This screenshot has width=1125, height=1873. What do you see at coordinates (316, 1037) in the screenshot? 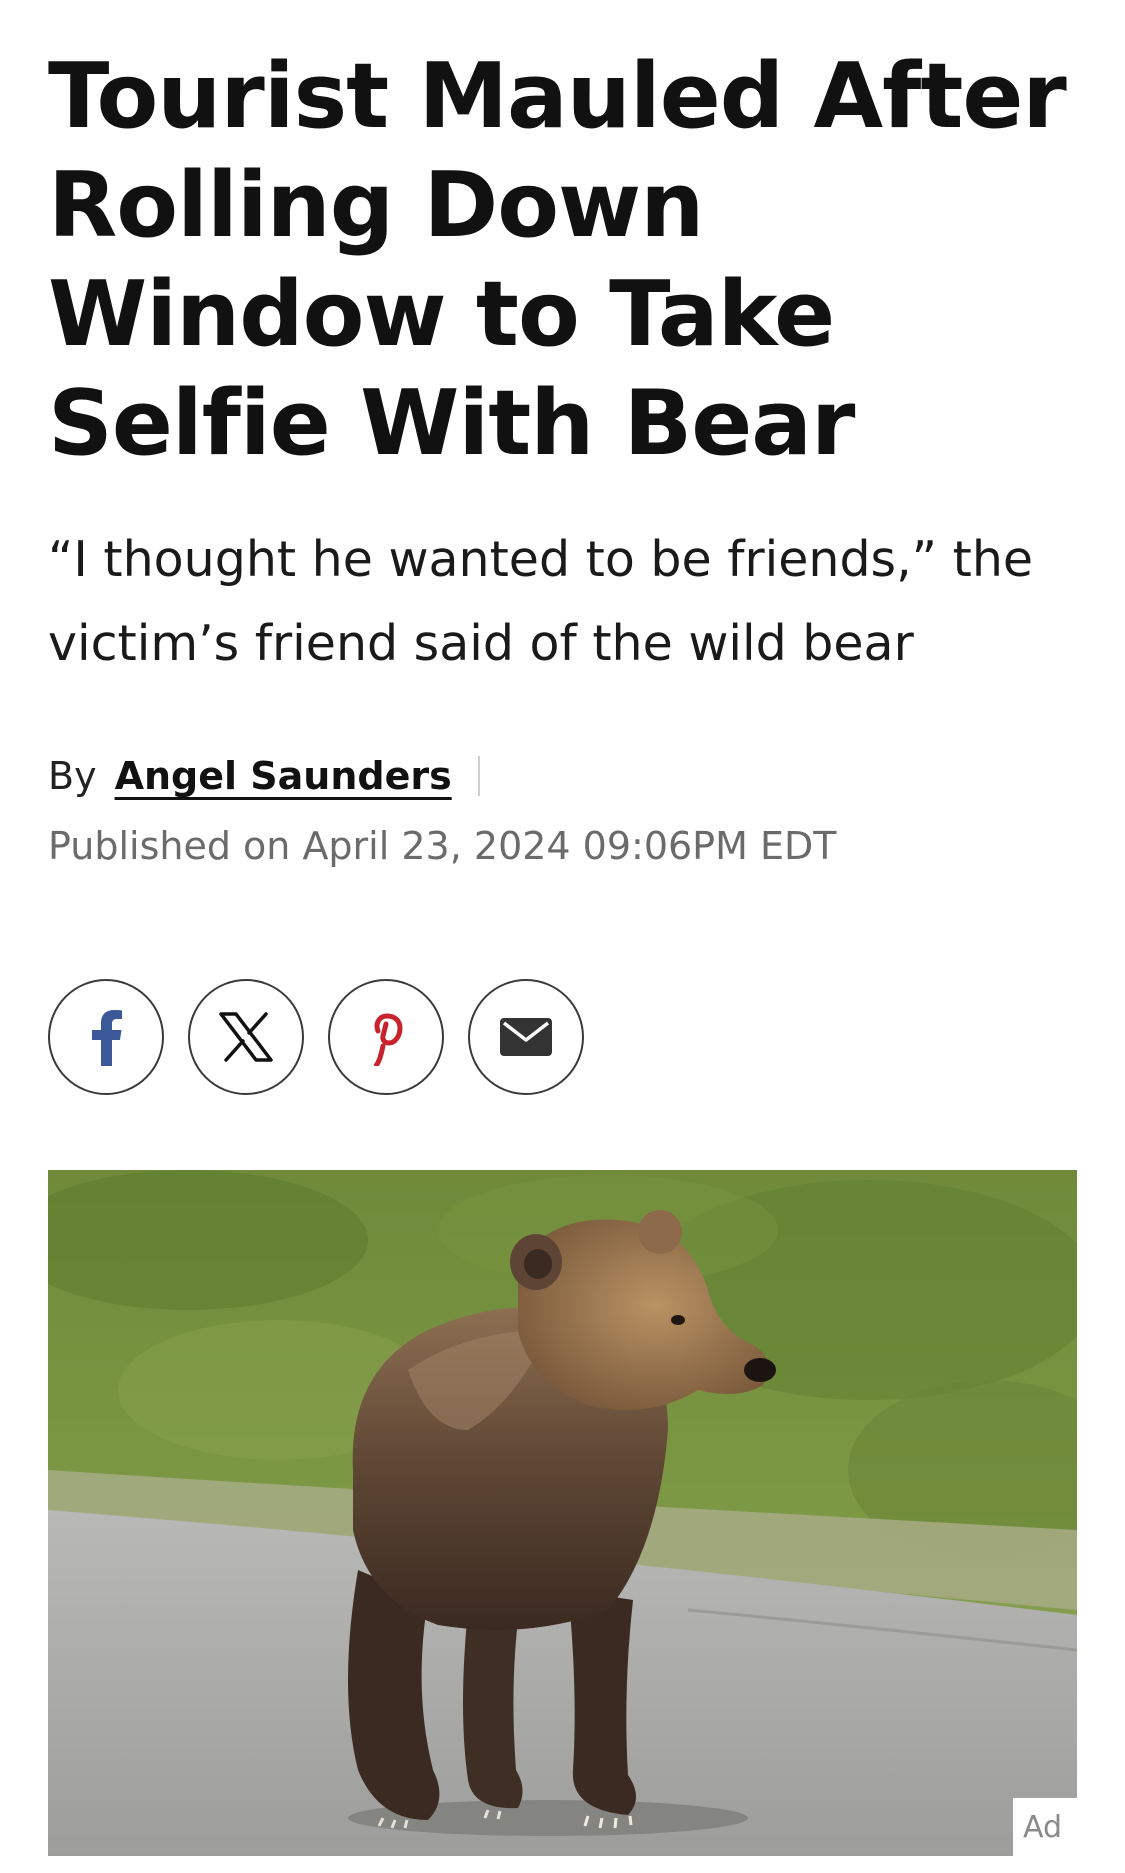
I see `share-buttons` at bounding box center [316, 1037].